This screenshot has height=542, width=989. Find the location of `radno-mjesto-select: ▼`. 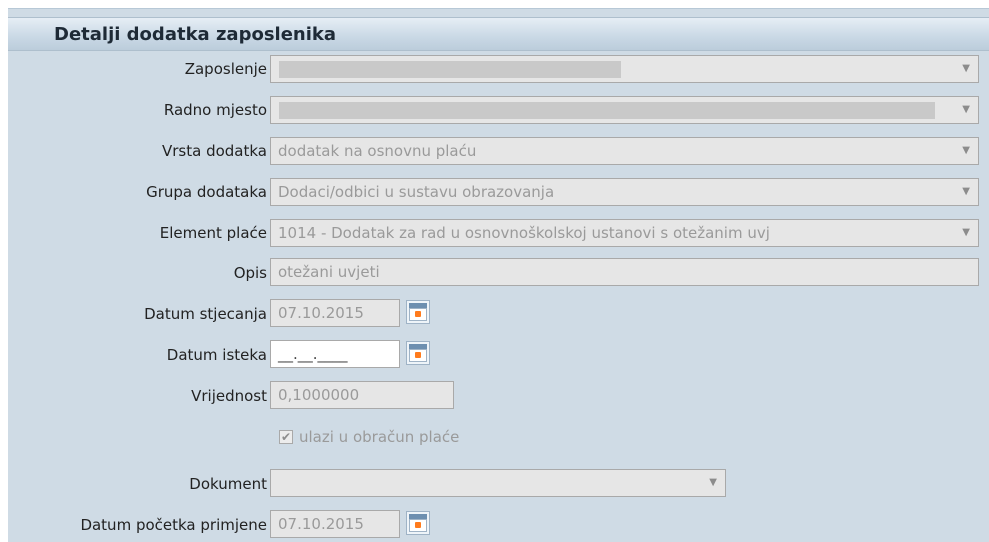

radno-mjesto-select: ▼ is located at coordinates (624, 110).